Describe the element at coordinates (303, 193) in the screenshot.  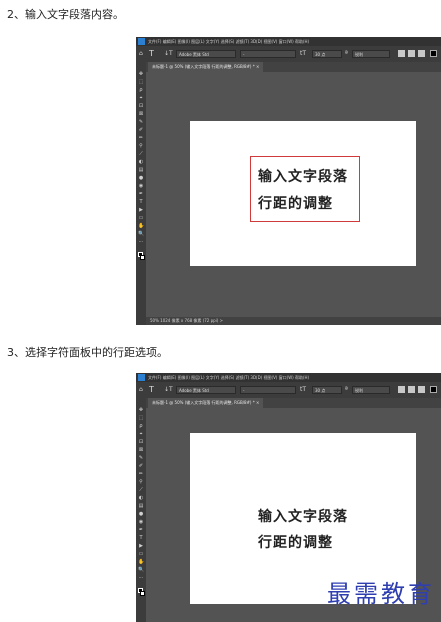
I see `document-canvas: 输入文字段落 行距的调整` at that location.